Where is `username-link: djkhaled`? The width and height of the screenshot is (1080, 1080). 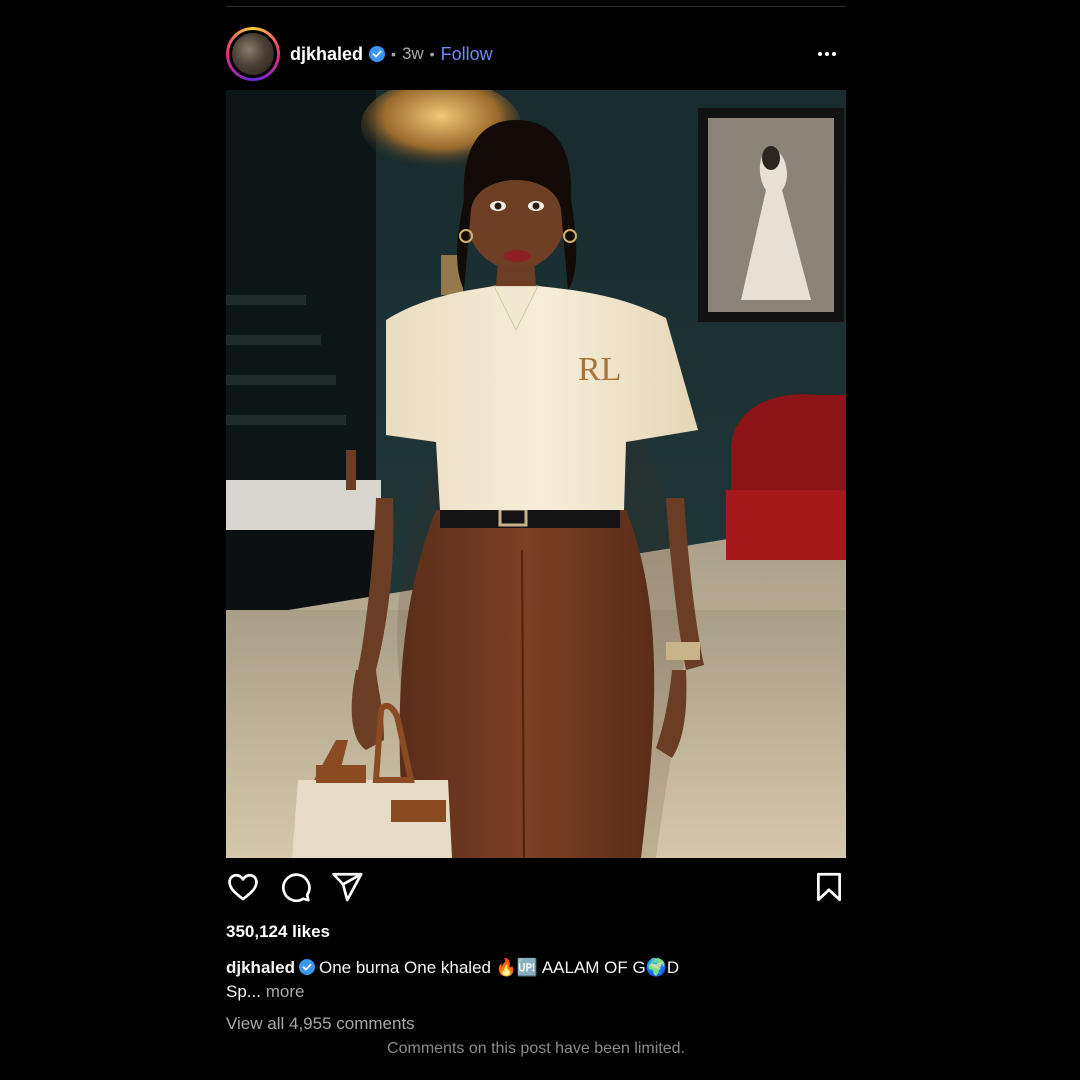 username-link: djkhaled is located at coordinates (326, 54).